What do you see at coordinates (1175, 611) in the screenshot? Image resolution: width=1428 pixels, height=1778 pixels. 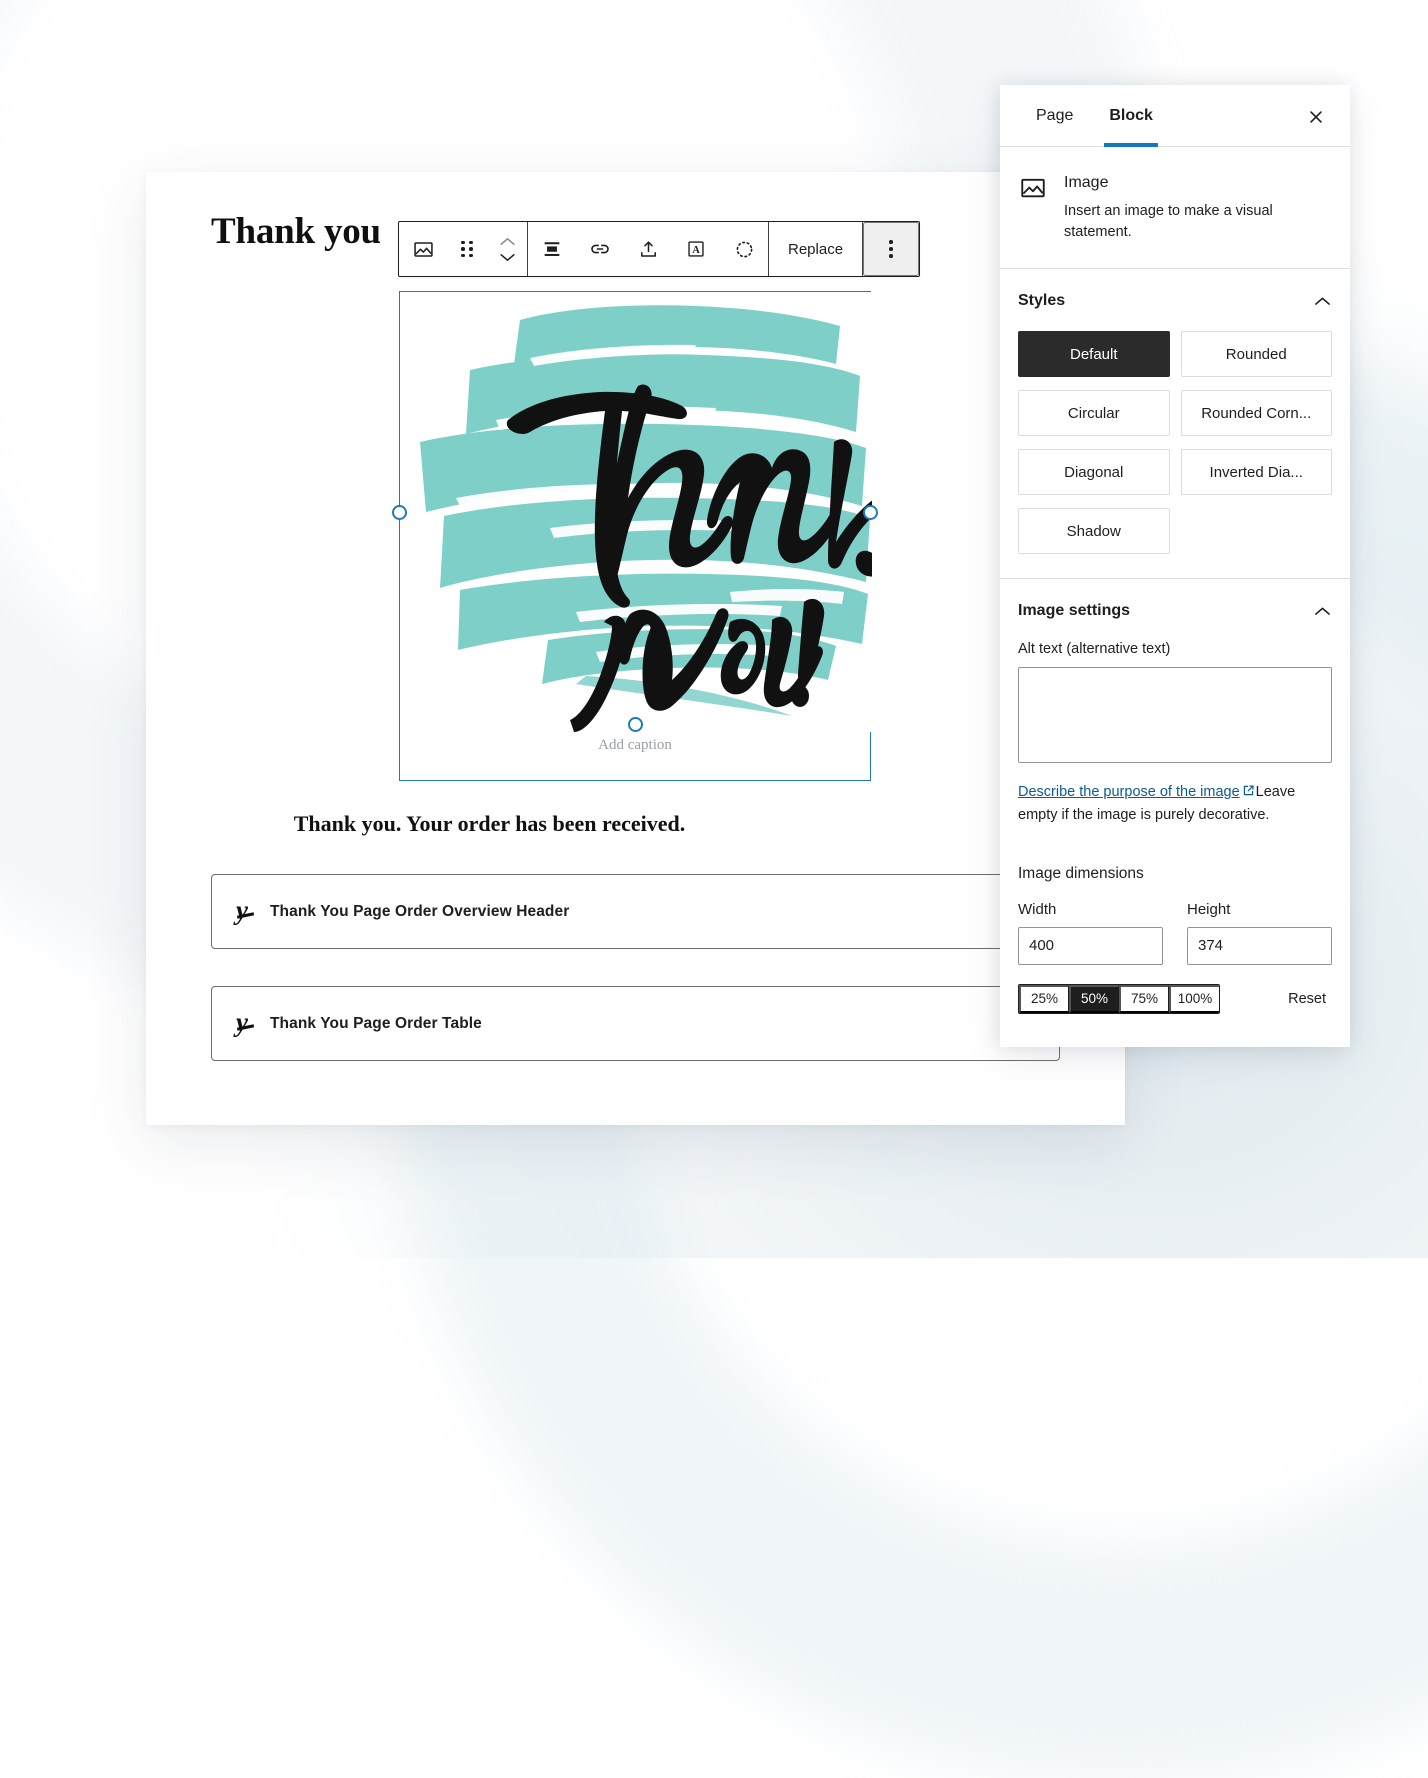 I see `image-settings-header: Image settings` at bounding box center [1175, 611].